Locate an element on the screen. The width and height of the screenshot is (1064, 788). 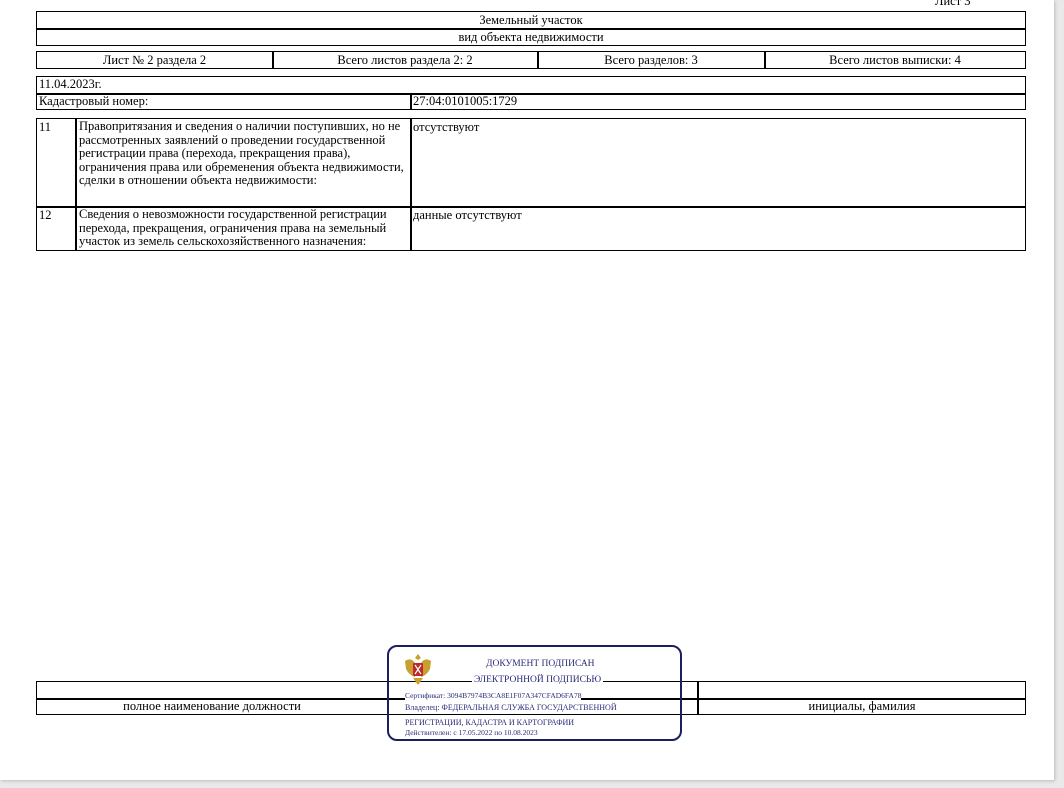
sheet-label: Лист 3 is located at coordinates (953, 4).